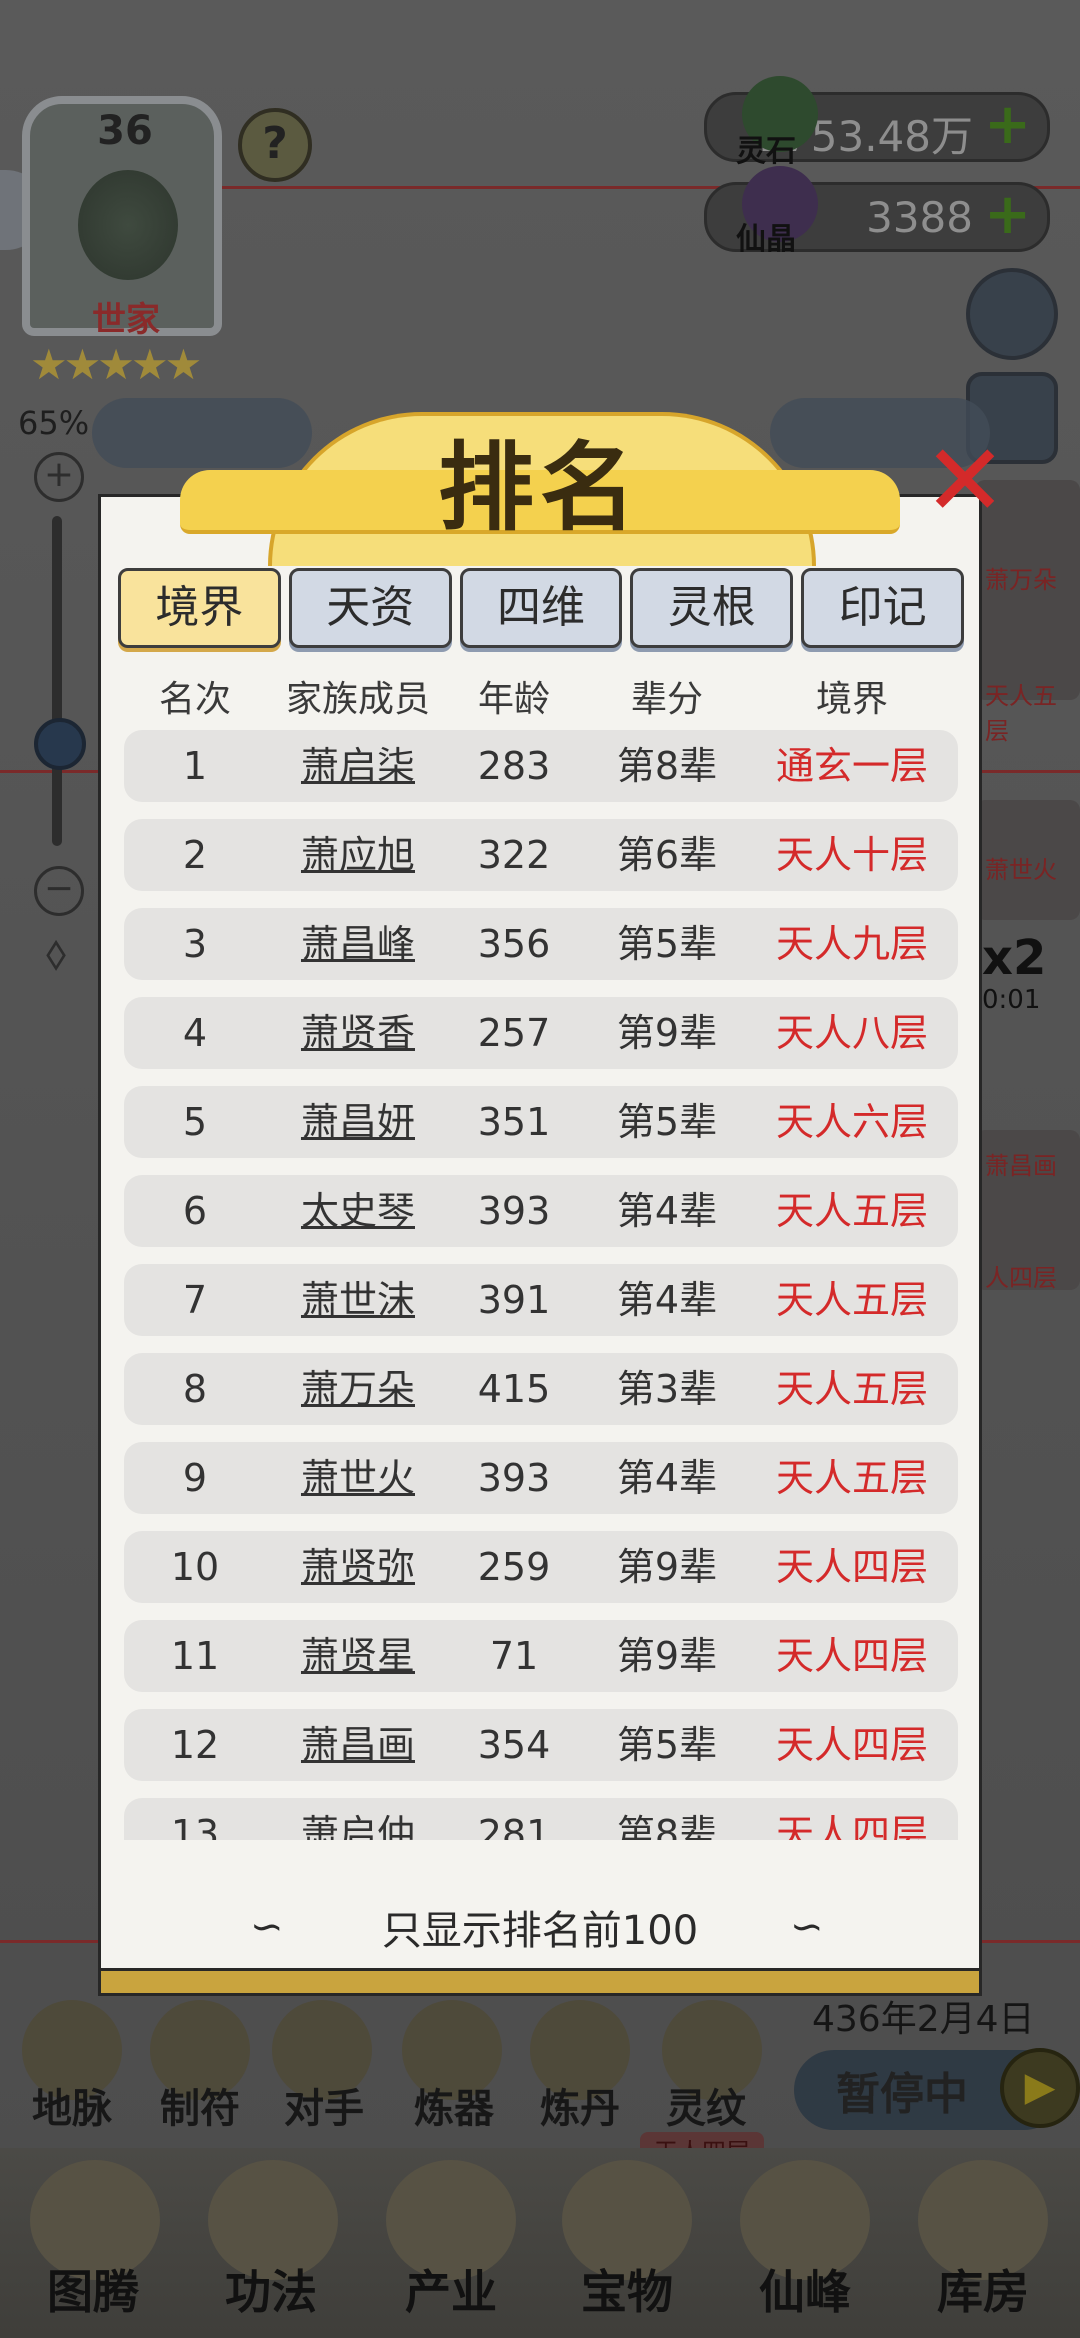  I want to click on row-rank: 1, so click(195, 766).